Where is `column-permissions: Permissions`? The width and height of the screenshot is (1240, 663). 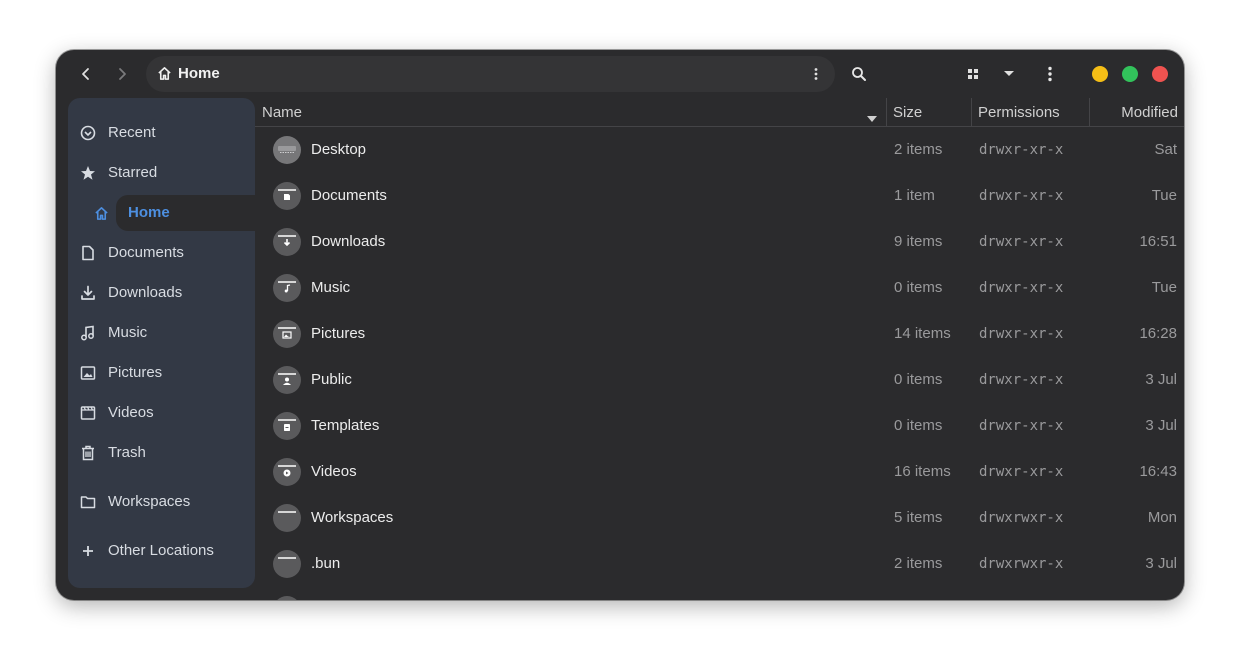 column-permissions: Permissions is located at coordinates (1019, 112).